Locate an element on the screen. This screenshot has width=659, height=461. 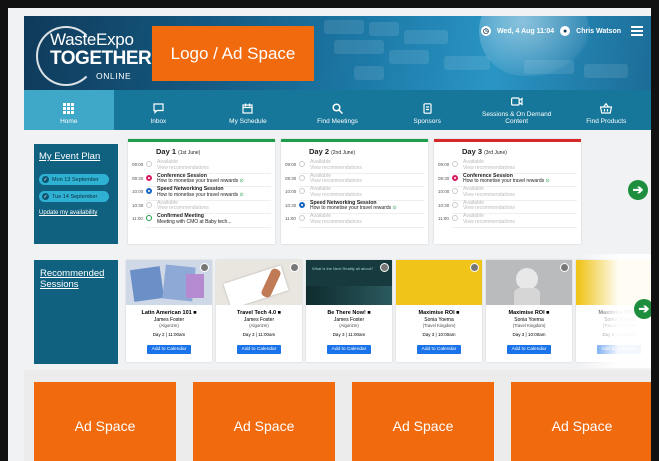
check-icon: ⊙ is located at coordinates (394, 208).